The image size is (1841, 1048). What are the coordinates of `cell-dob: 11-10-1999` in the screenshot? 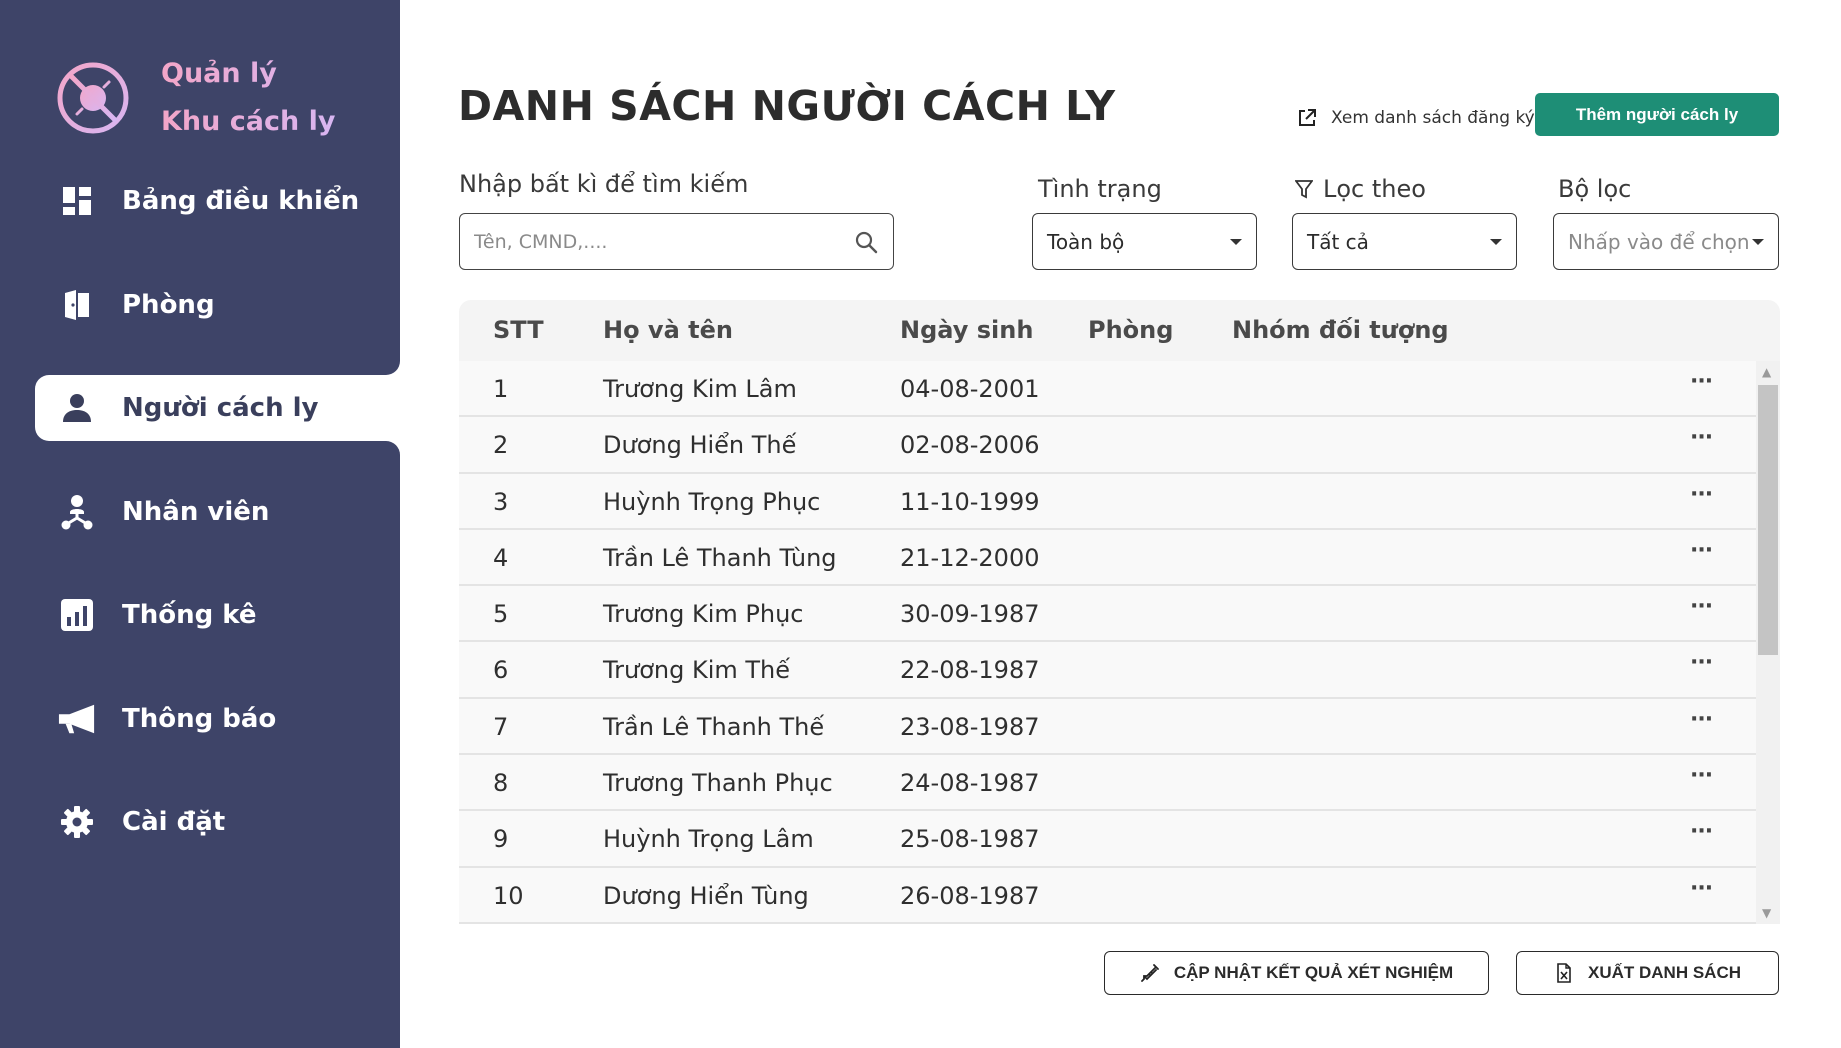 It's located at (970, 501).